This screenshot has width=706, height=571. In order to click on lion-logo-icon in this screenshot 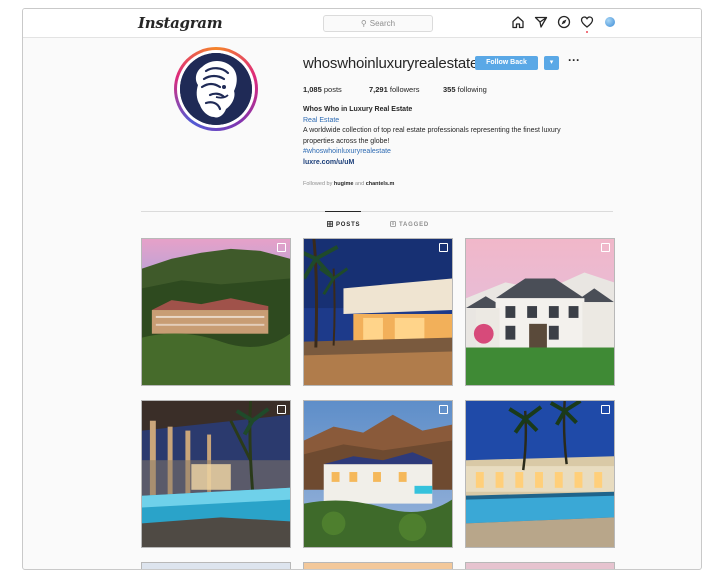, I will do `click(216, 89)`.